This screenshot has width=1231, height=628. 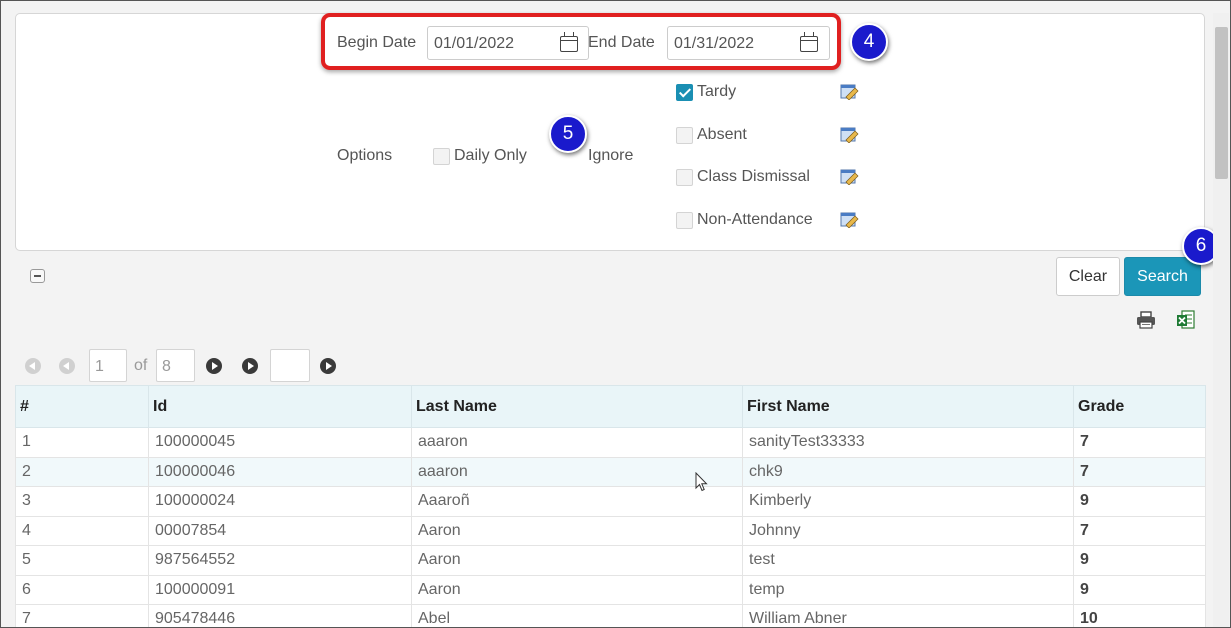 What do you see at coordinates (581, 41) in the screenshot?
I see `date-range-highlight` at bounding box center [581, 41].